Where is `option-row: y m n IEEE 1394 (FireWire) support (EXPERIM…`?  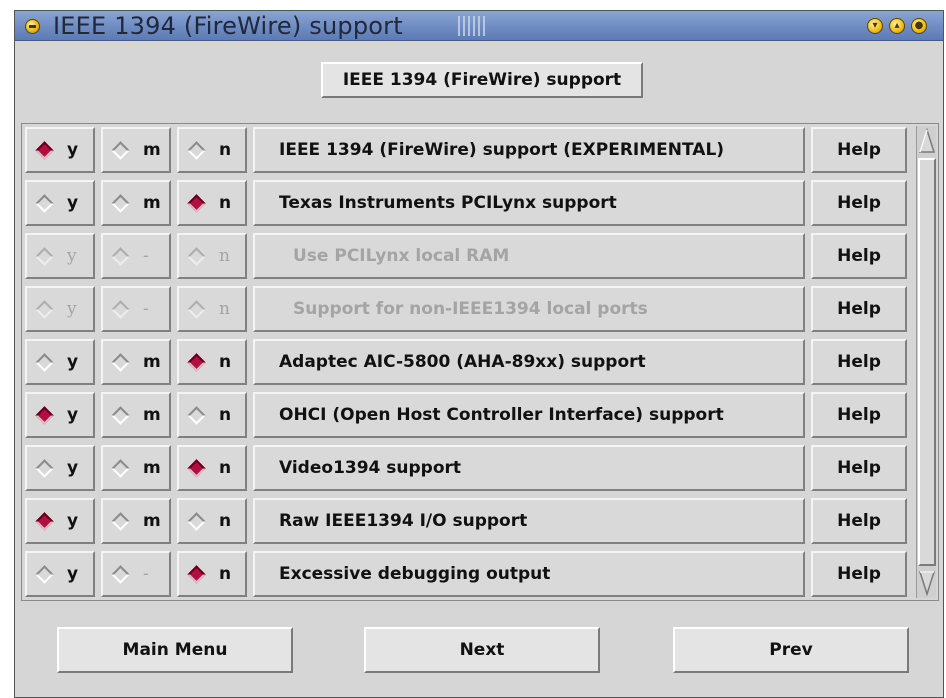
option-row: y m n IEEE 1394 (FireWire) support (EXPERIM… is located at coordinates (475, 151).